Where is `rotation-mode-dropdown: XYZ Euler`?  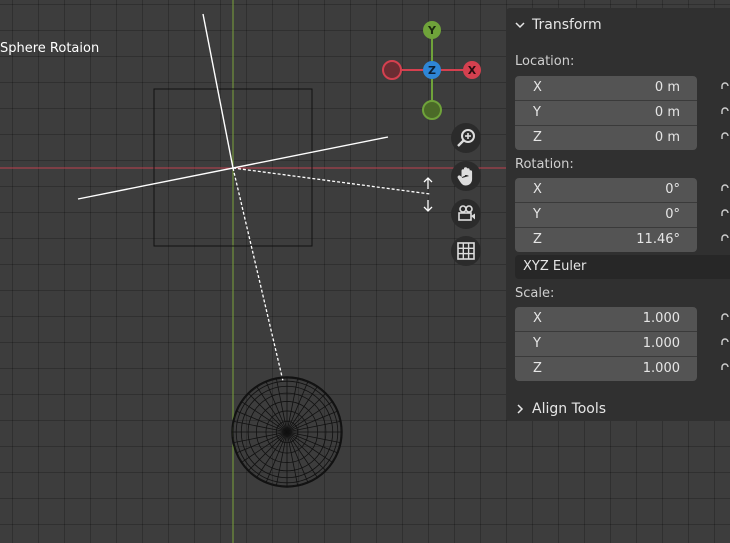 rotation-mode-dropdown: XYZ Euler is located at coordinates (622, 267).